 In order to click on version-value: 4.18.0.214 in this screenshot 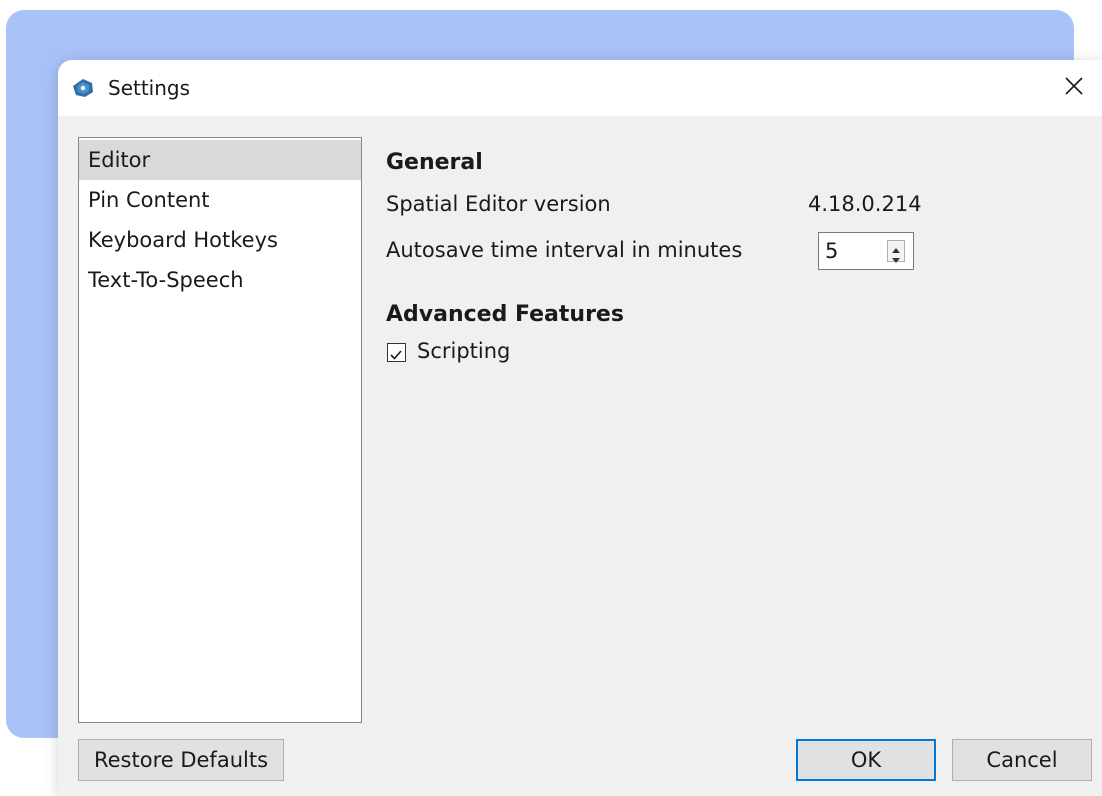, I will do `click(865, 204)`.